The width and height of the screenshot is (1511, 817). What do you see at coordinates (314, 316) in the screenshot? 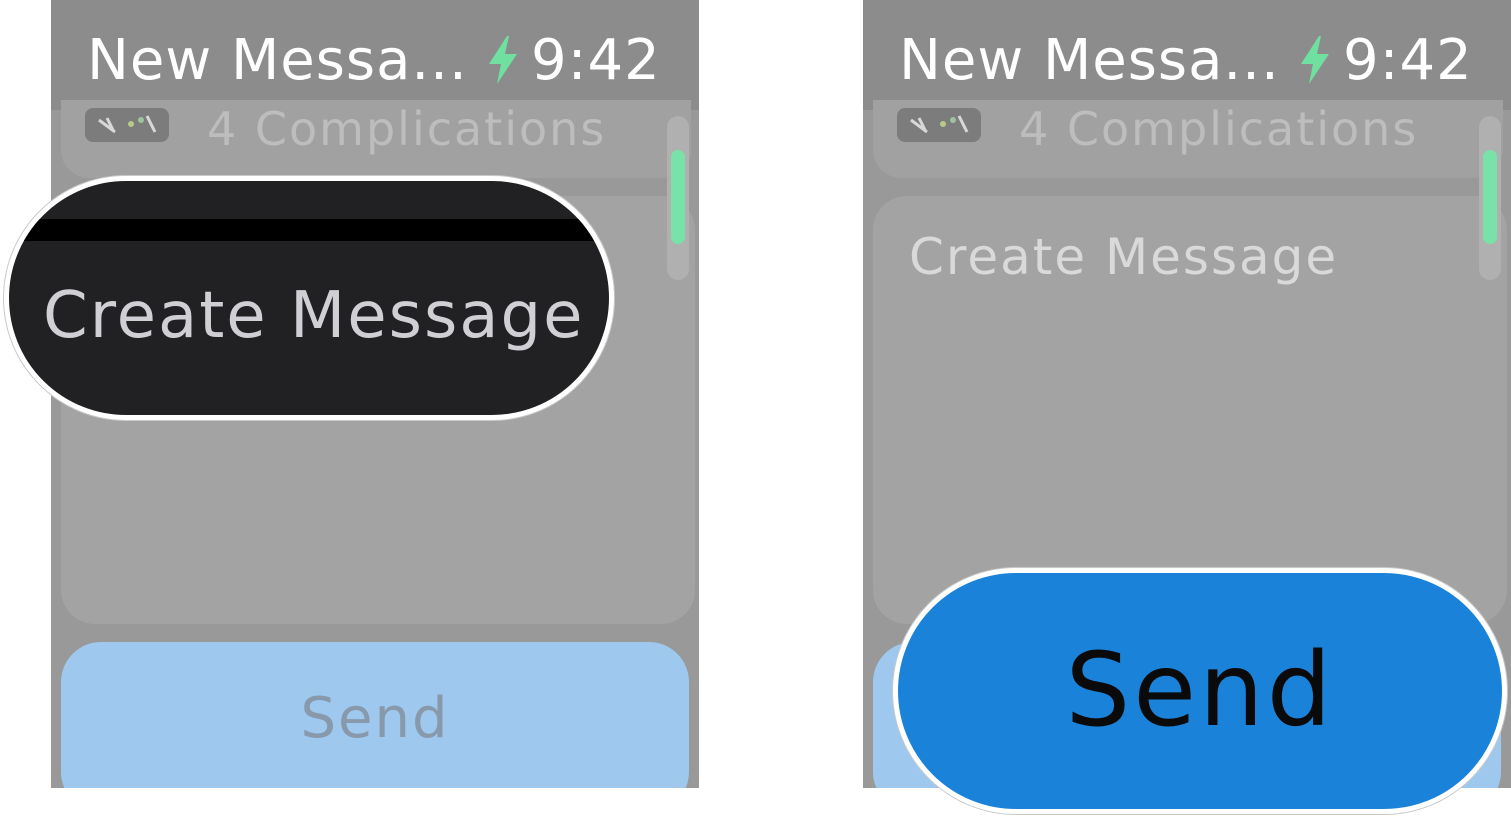
I see `create-message-label: Create Message` at bounding box center [314, 316].